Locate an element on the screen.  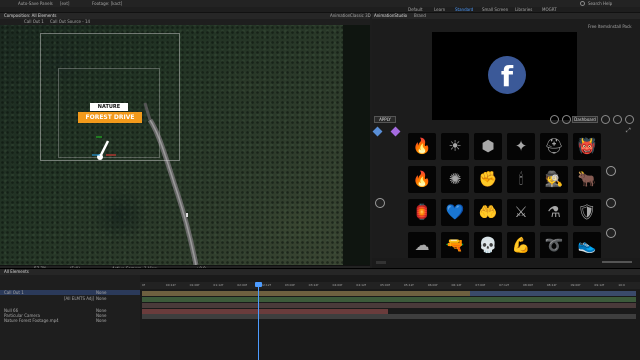
classic-3d-tab: Classic 3D is located at coordinates (360, 15).